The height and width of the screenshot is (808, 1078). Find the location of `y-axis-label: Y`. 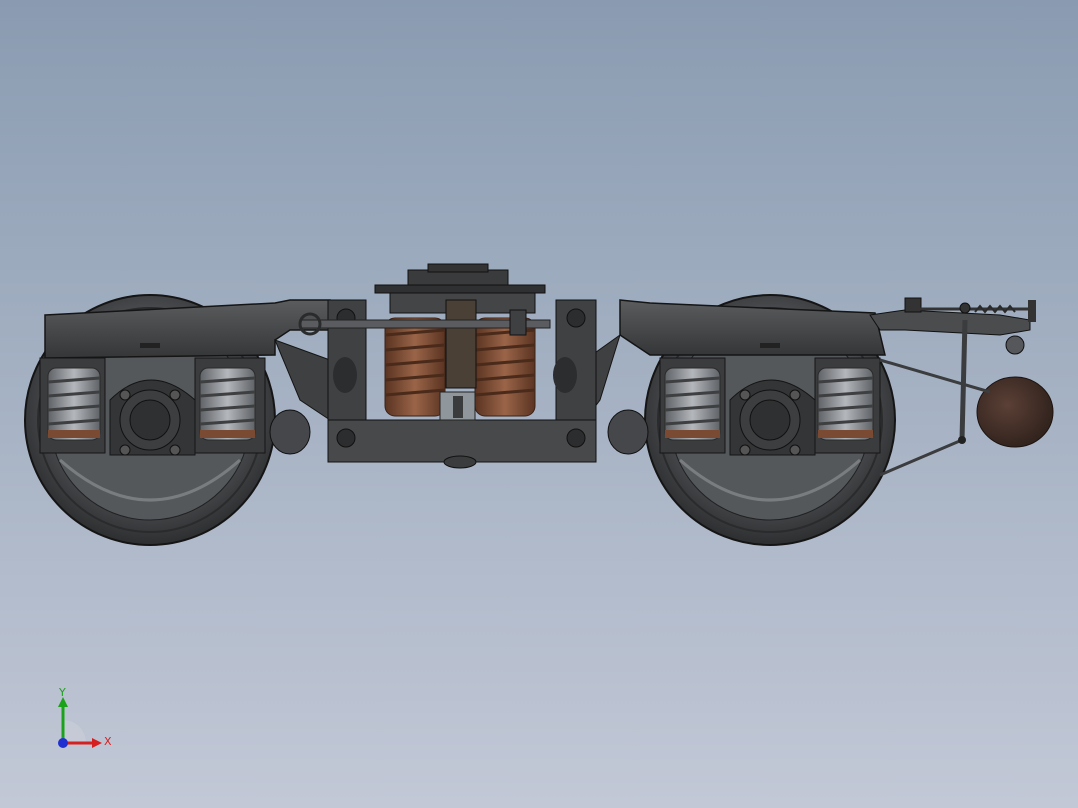

y-axis-label: Y is located at coordinates (62, 692).